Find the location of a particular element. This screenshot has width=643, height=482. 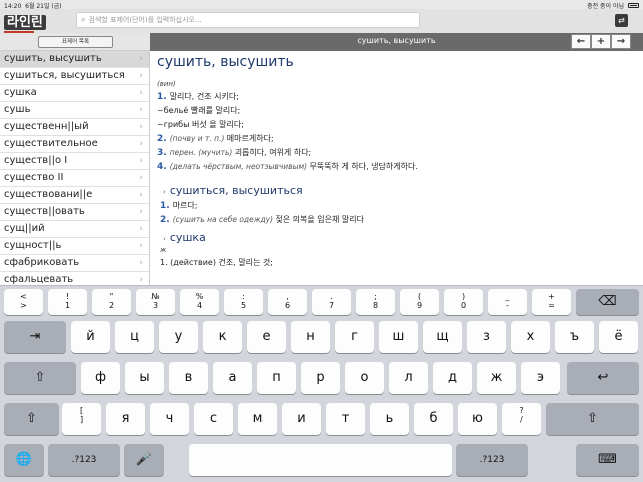

letter-key: ё is located at coordinates (618, 337).